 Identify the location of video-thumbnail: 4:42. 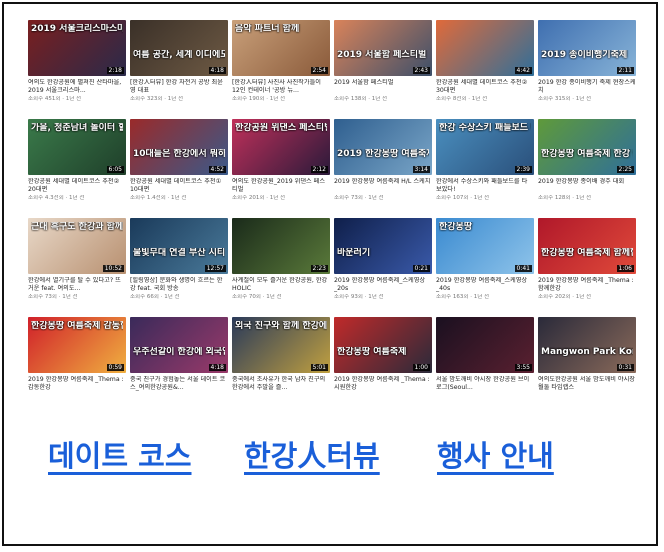
(485, 48).